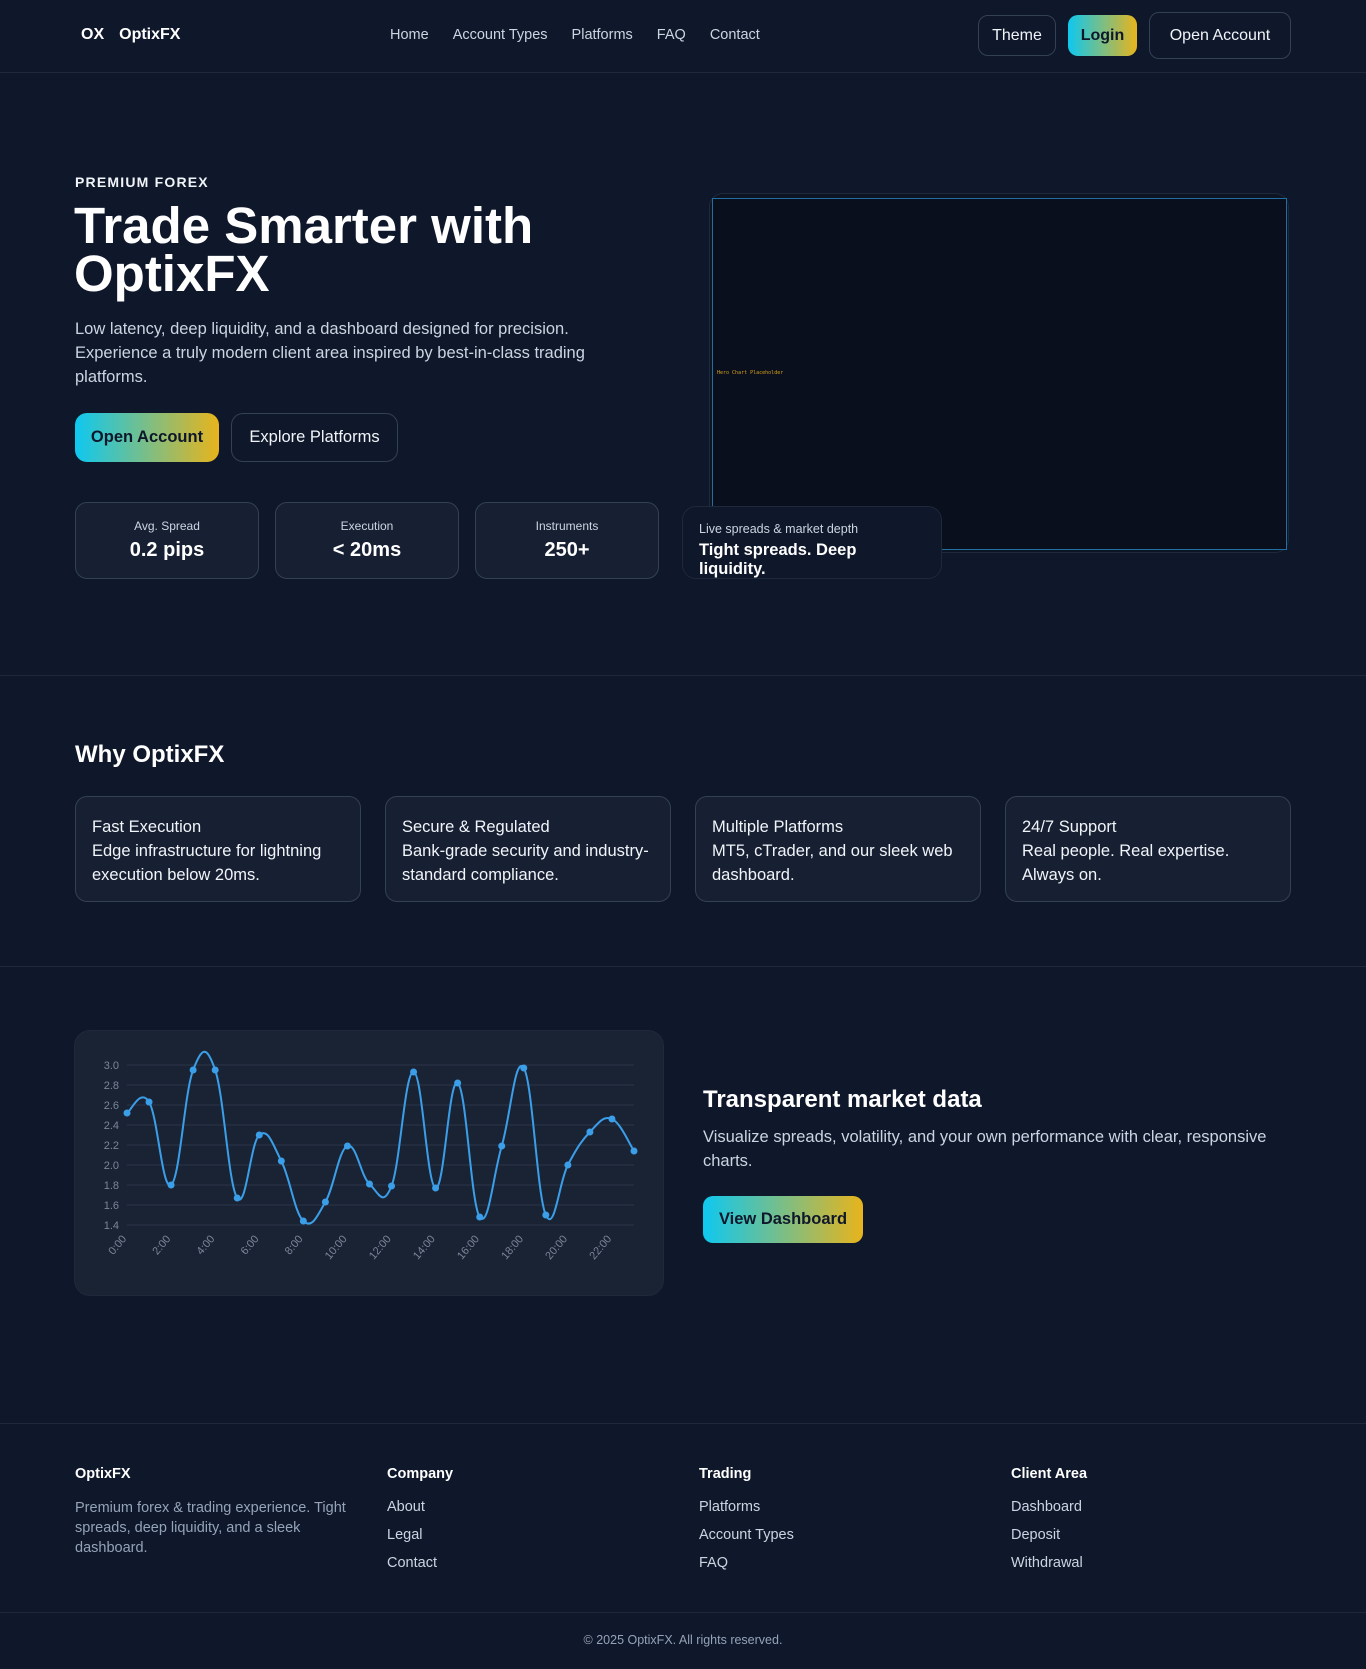 This screenshot has height=1669, width=1366. I want to click on footer-link-about: About, so click(420, 1507).